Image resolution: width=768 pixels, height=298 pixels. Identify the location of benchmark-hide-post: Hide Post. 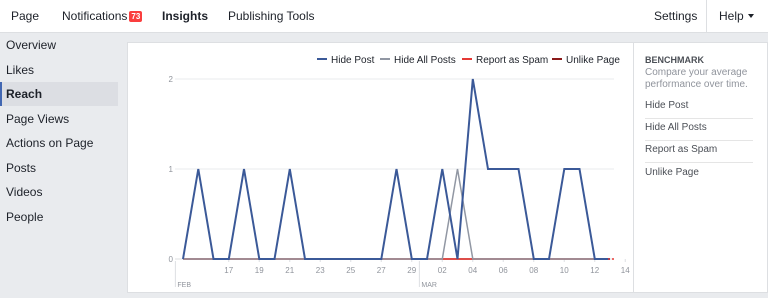
(699, 105).